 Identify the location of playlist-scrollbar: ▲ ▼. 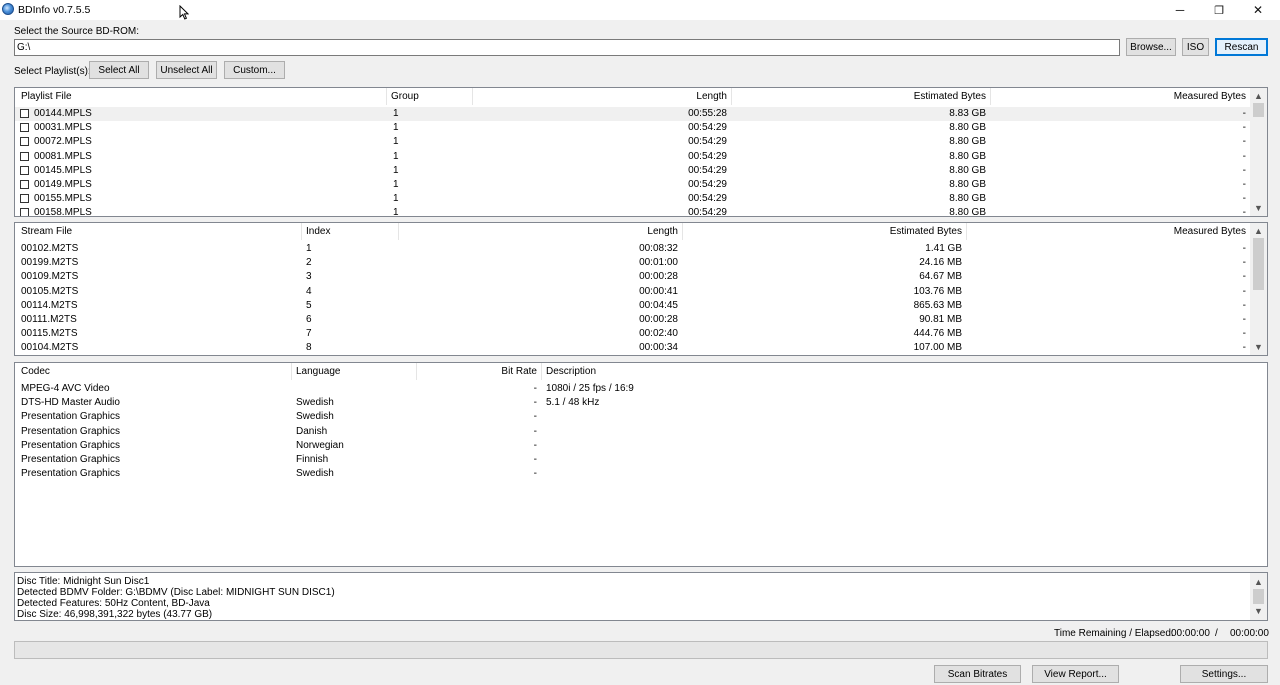
(1258, 152).